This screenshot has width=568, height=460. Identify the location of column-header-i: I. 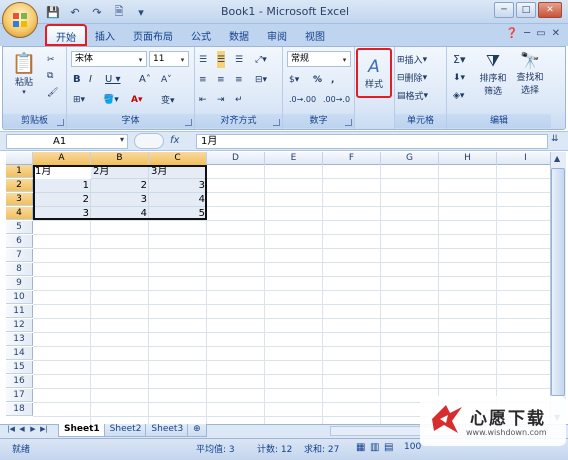
(523, 158).